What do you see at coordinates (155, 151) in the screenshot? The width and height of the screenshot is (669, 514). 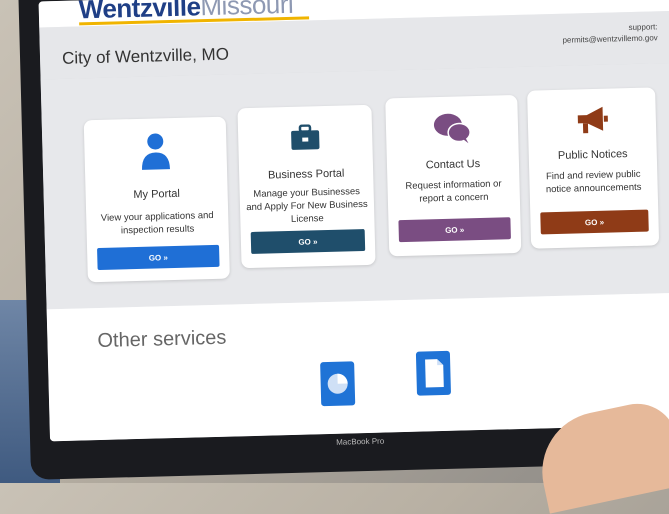 I see `person-icon` at bounding box center [155, 151].